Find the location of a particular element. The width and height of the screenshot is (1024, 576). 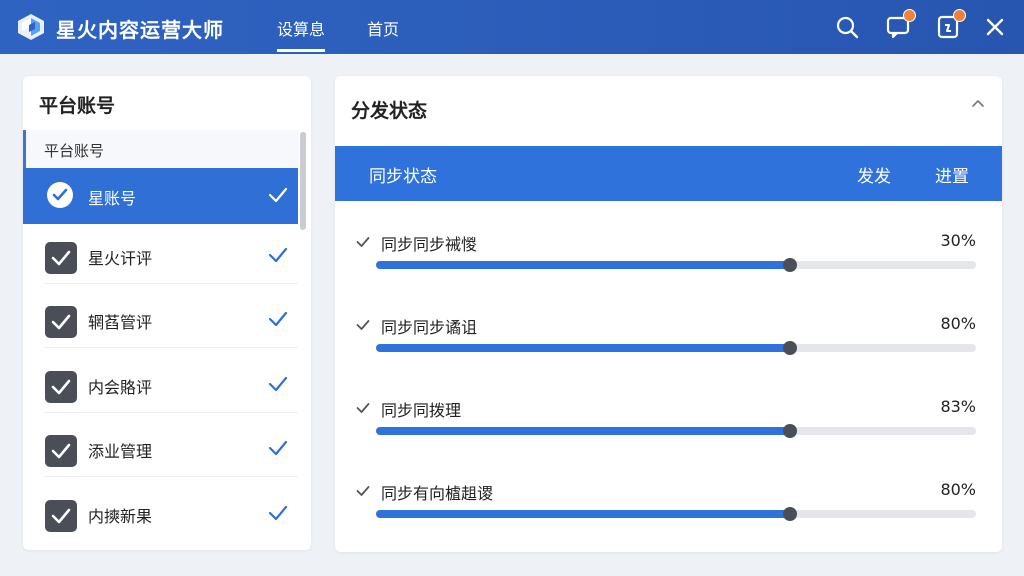

search-icon is located at coordinates (847, 27).